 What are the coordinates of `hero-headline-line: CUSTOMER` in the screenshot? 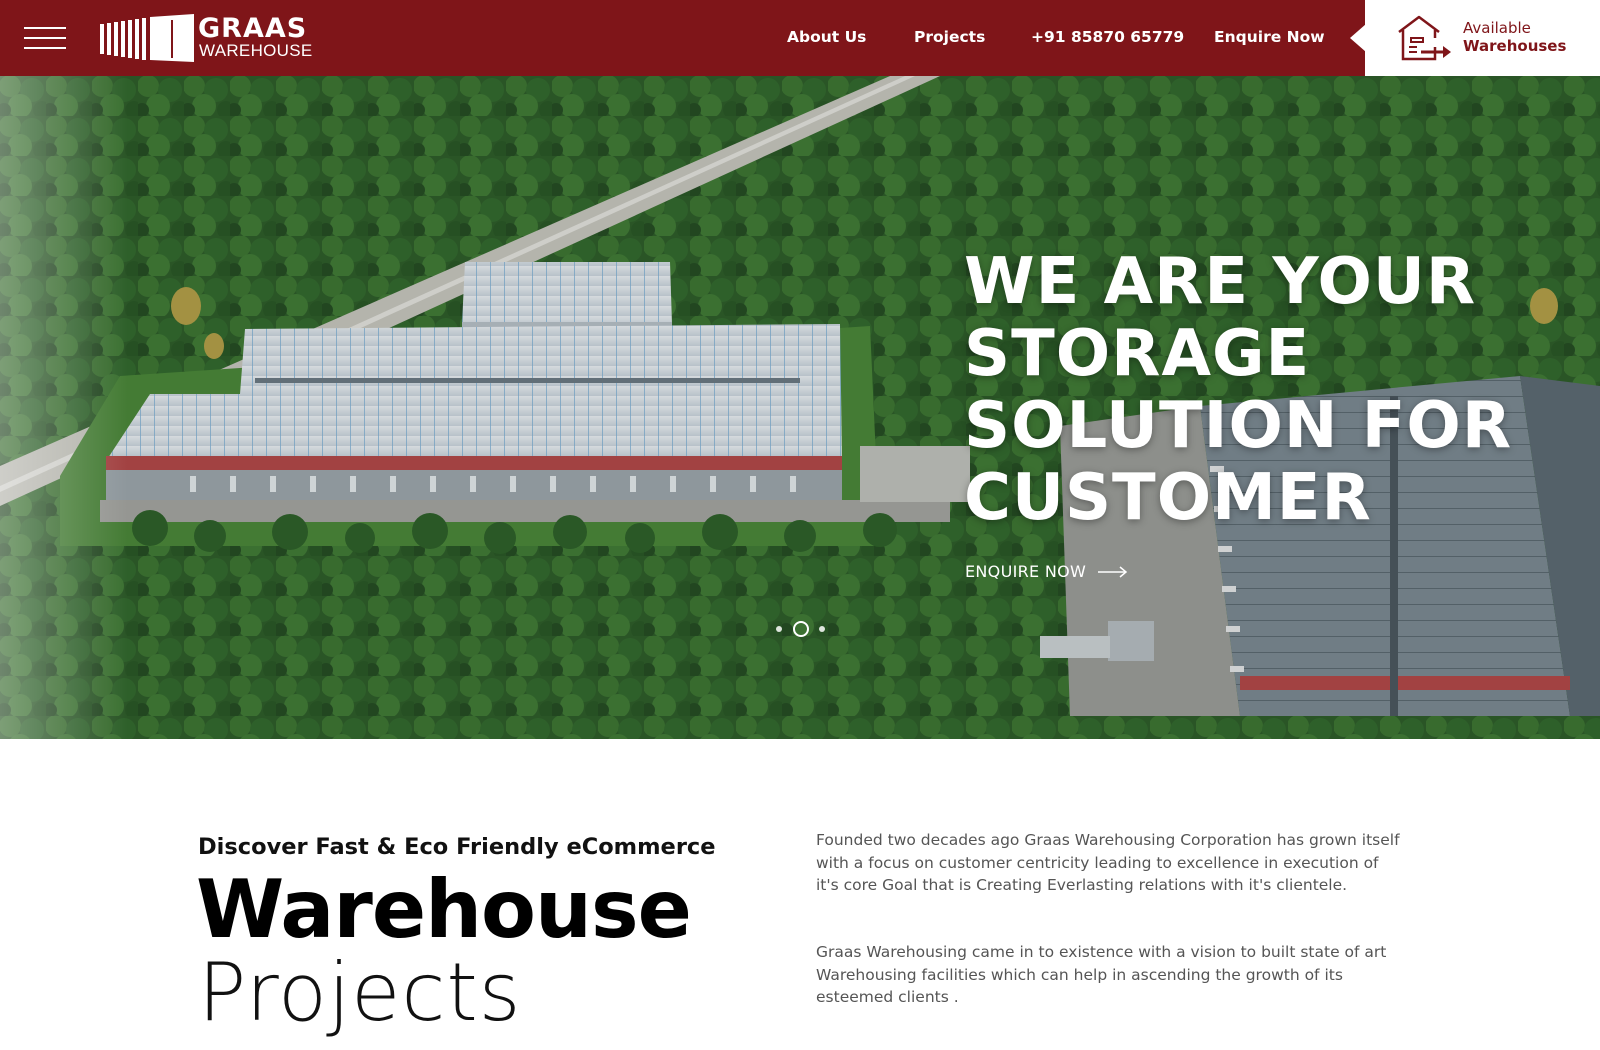 It's located at (1168, 498).